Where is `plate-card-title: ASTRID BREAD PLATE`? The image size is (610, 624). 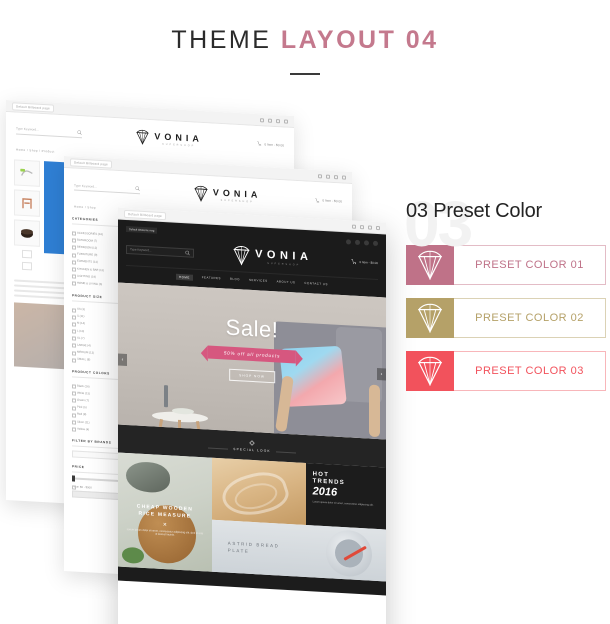
plate-card-title: ASTRID BREAD PLATE is located at coordinates (253, 547).